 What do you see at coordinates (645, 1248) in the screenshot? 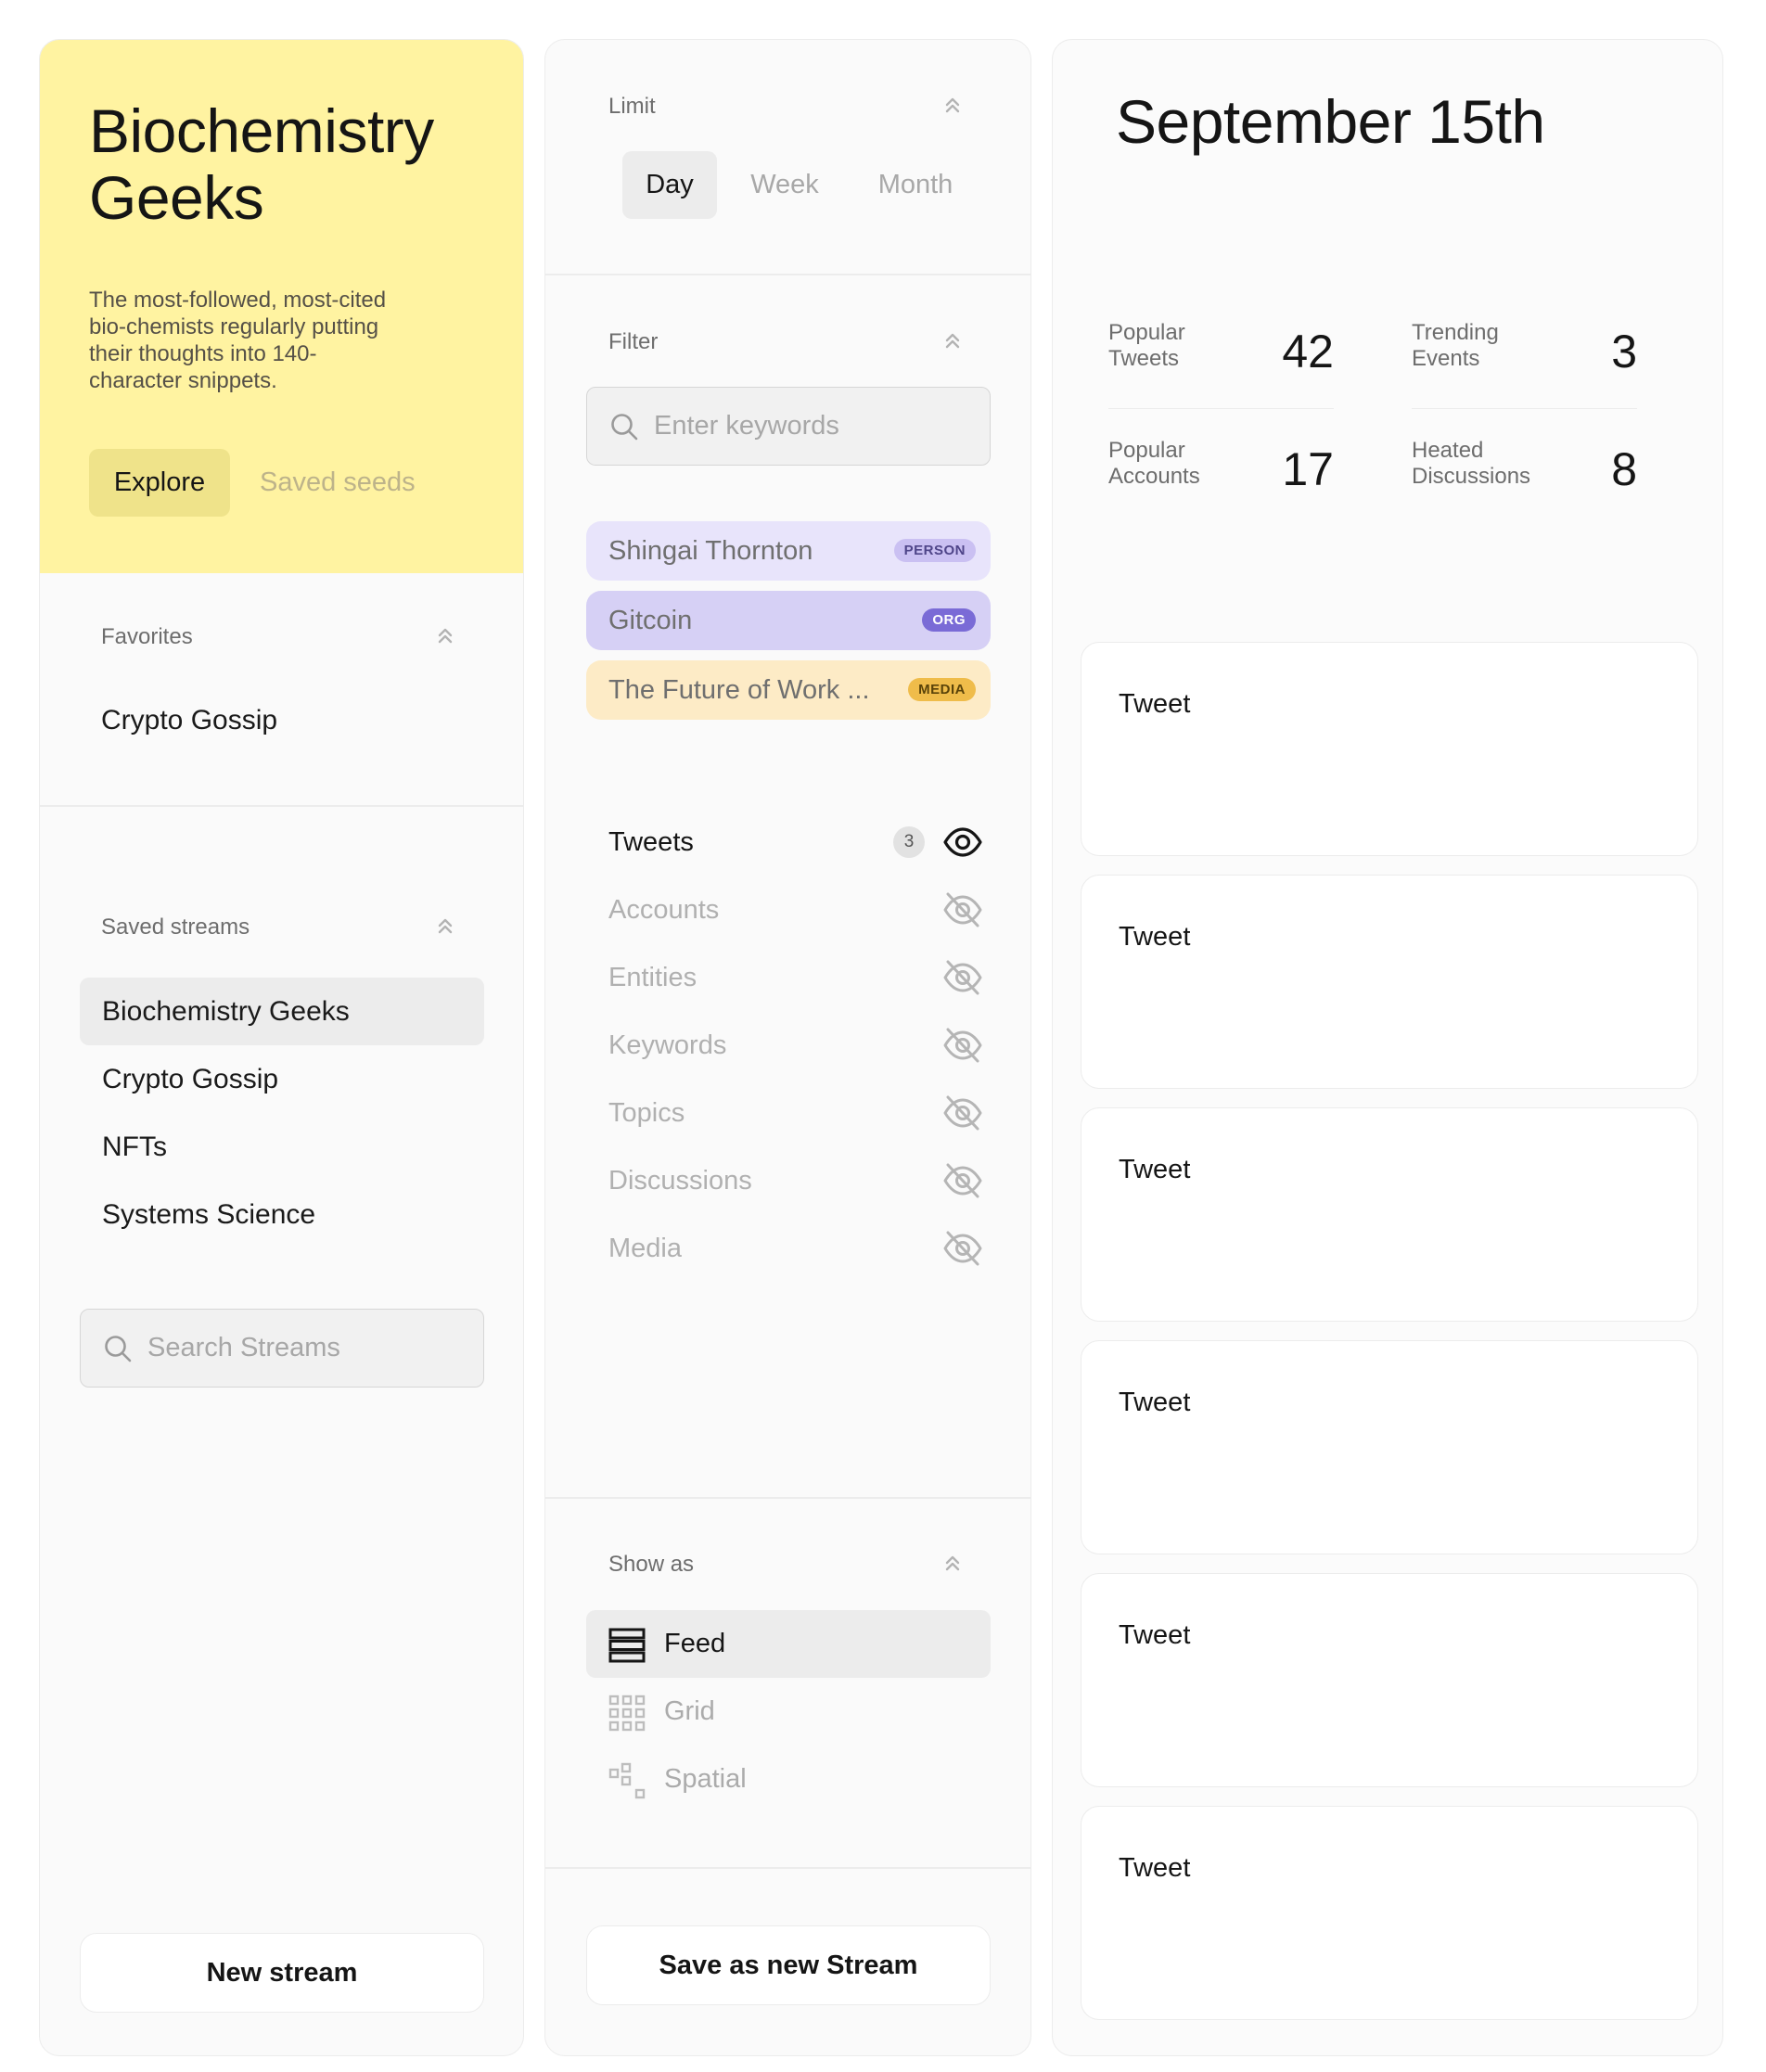
I see `type-label: Media` at bounding box center [645, 1248].